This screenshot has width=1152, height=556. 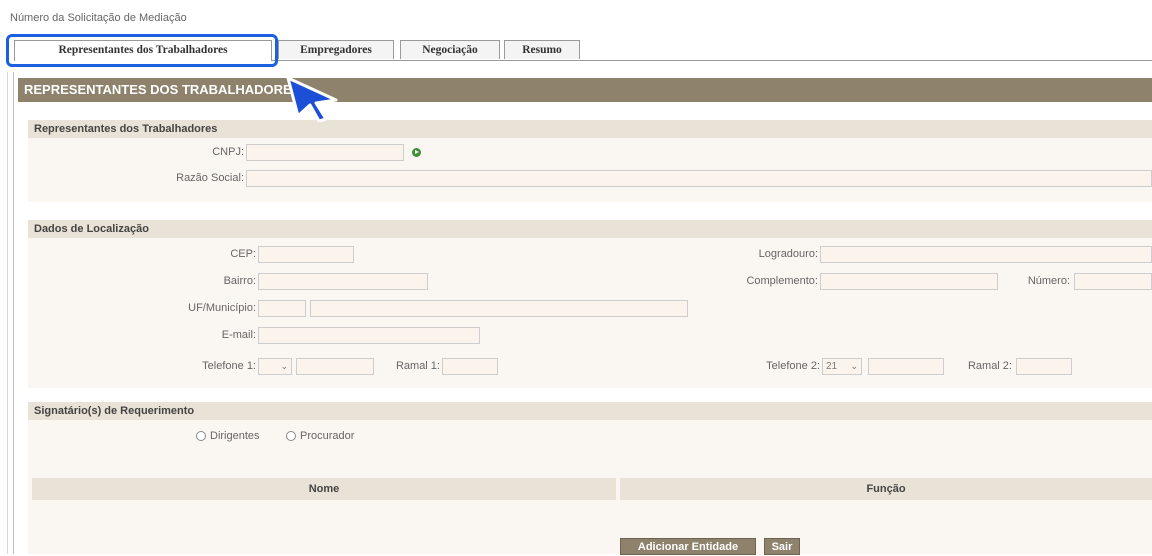 What do you see at coordinates (590, 229) in the screenshot?
I see `section-localizacao-title: Dados de Localização` at bounding box center [590, 229].